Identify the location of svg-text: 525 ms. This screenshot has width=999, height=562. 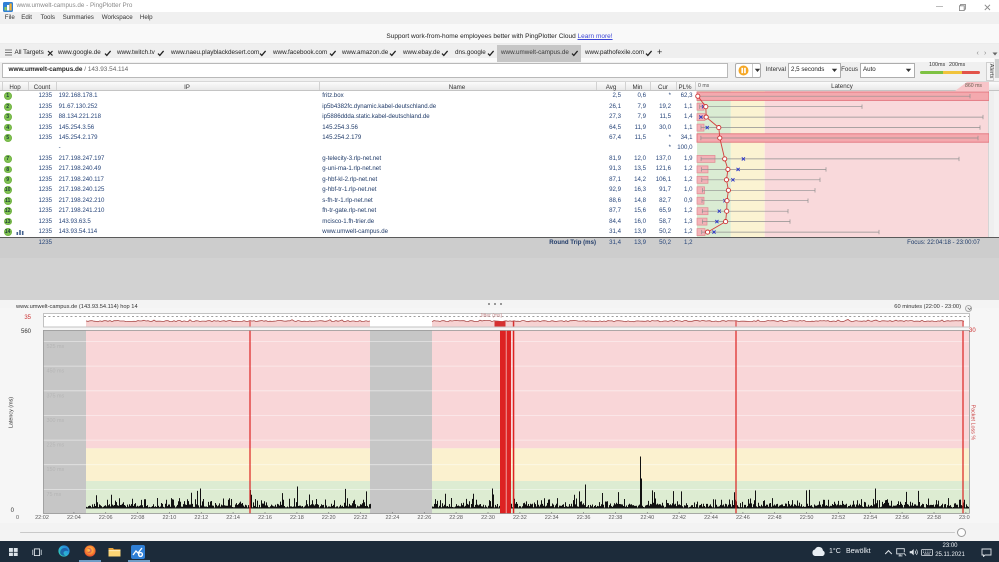
(56, 347).